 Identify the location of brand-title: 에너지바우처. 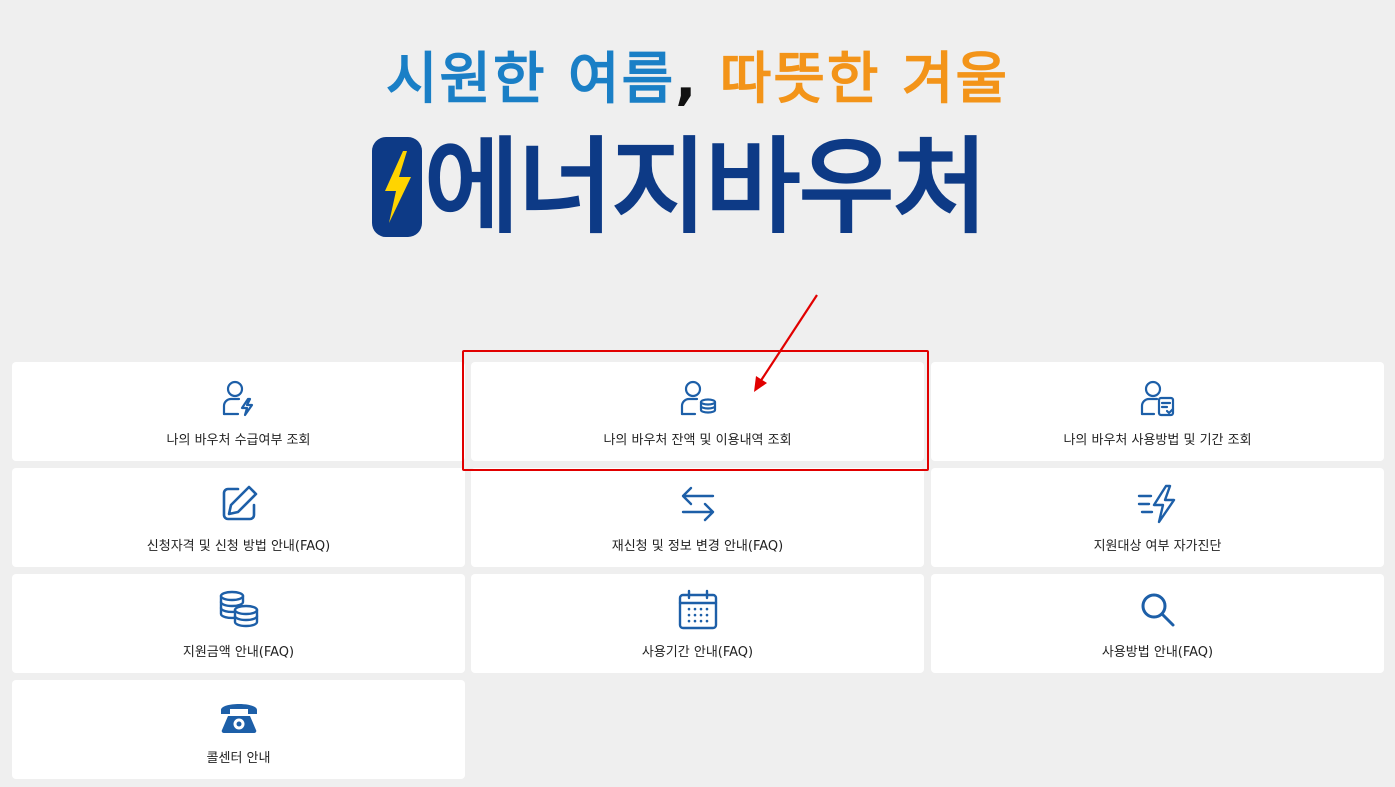
(706, 187).